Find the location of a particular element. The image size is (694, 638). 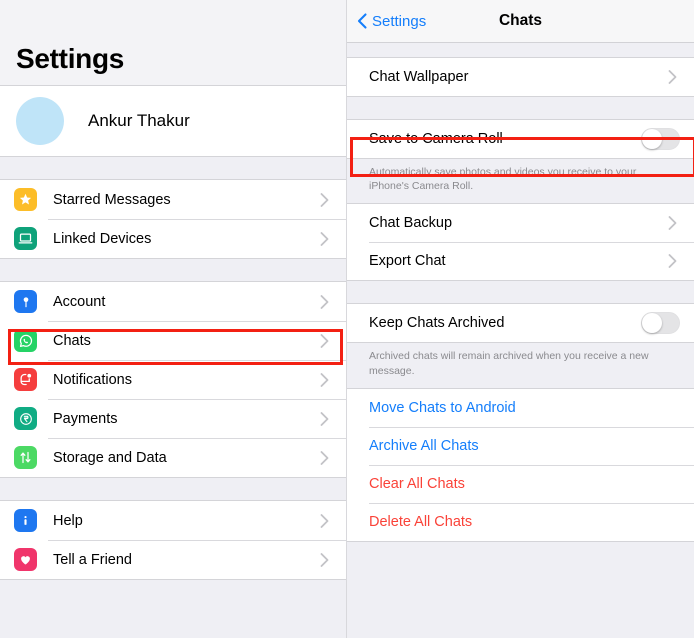

page-title: Settings is located at coordinates (70, 58).